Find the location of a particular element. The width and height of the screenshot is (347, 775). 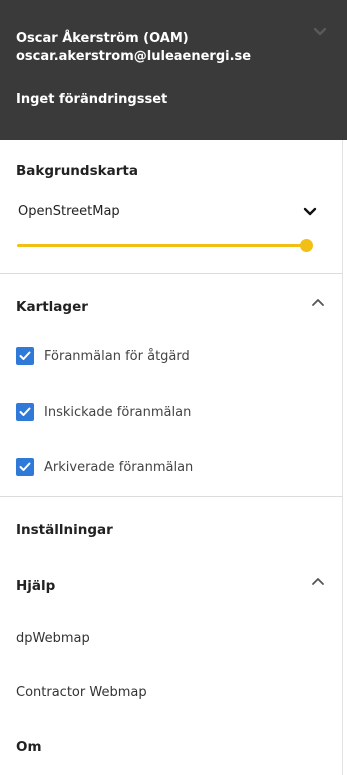

layer-item: Inskickade föranmälan is located at coordinates (103, 412).